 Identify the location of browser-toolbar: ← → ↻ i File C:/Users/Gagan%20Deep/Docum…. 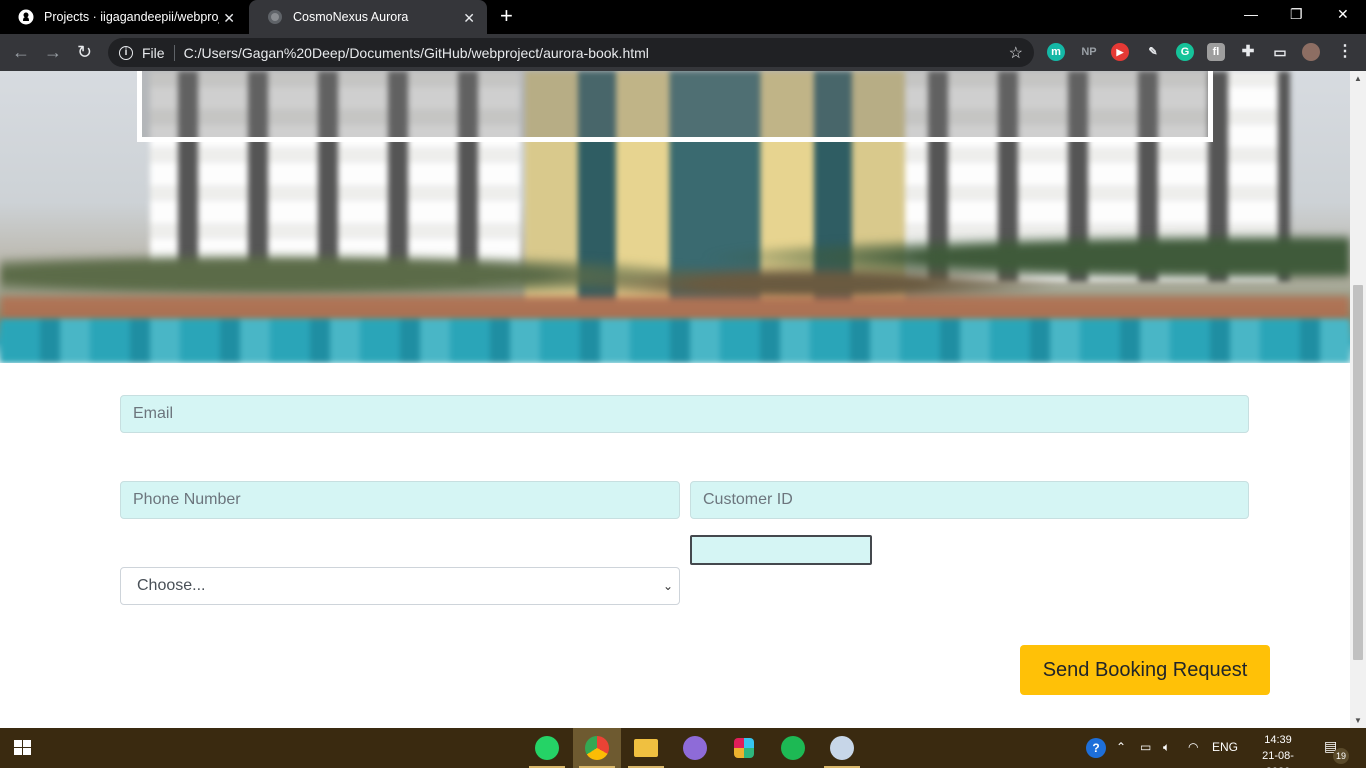
(683, 52).